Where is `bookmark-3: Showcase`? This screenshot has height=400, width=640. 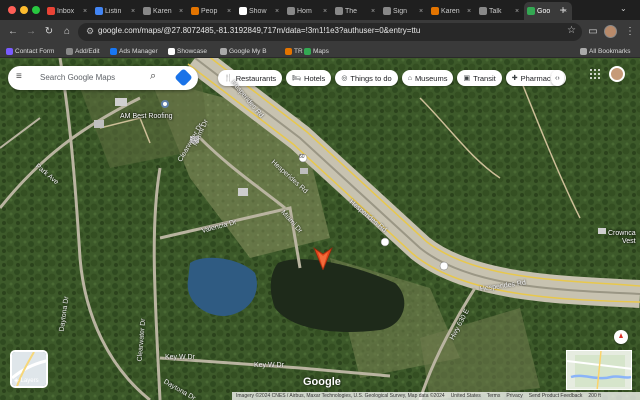 bookmark-3: Showcase is located at coordinates (187, 51).